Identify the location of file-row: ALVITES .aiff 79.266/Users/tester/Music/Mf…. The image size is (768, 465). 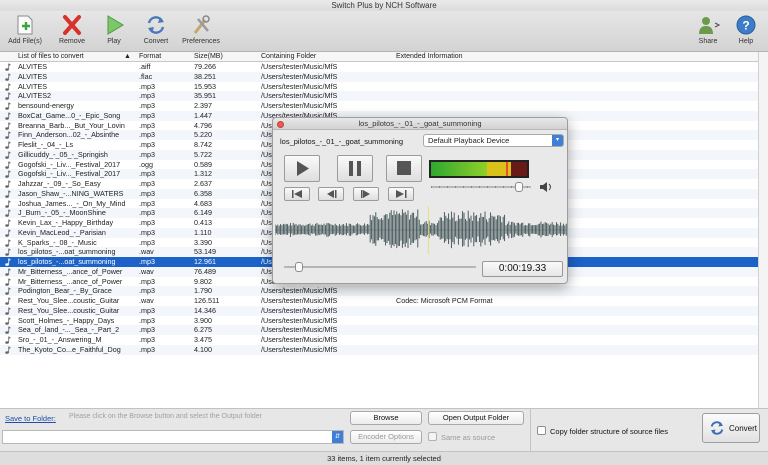
(379, 67).